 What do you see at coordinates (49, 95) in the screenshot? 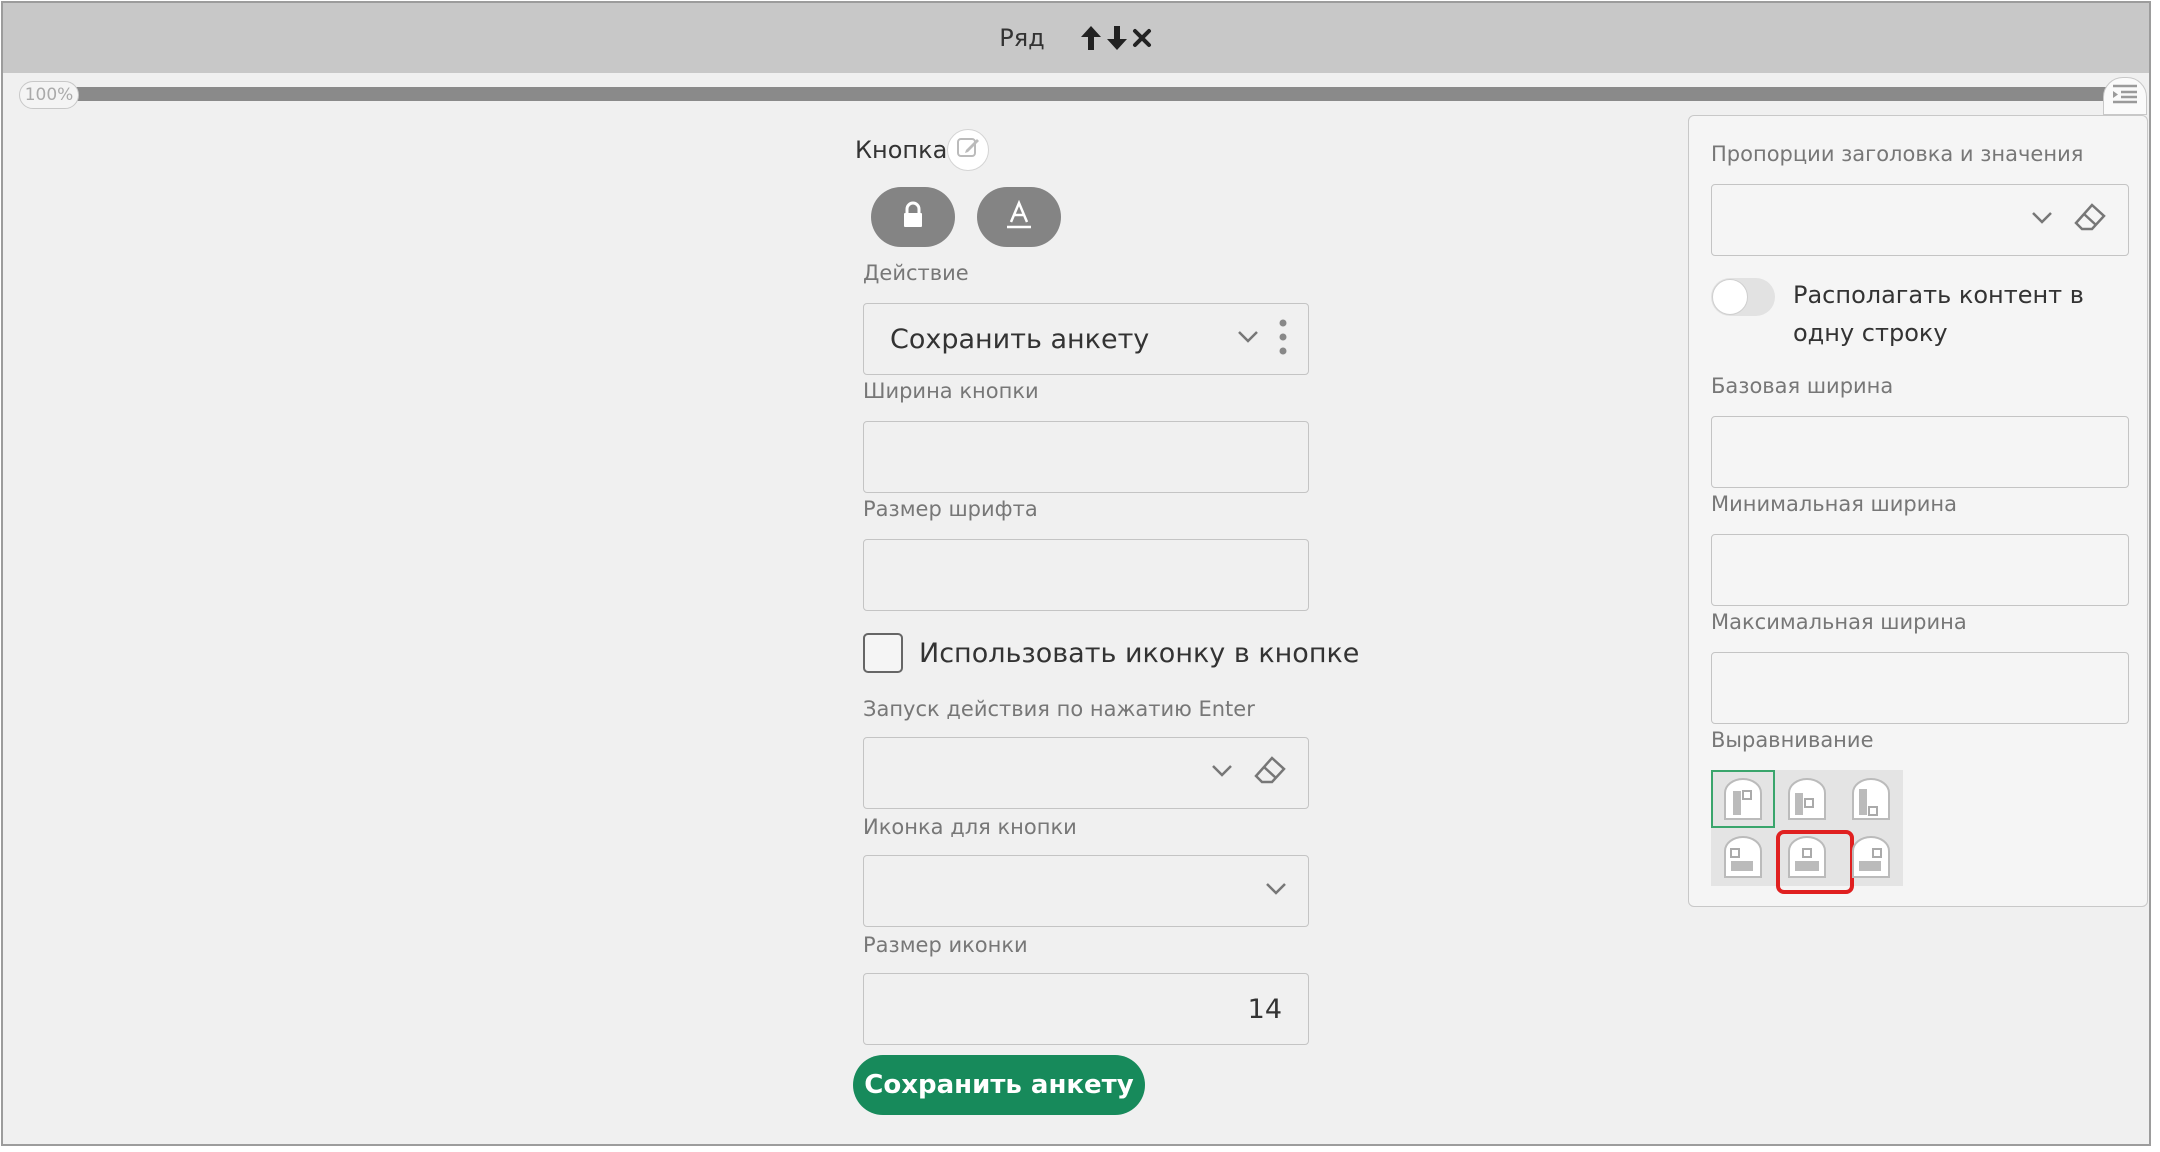
I see `zoom-badge: 100%` at bounding box center [49, 95].